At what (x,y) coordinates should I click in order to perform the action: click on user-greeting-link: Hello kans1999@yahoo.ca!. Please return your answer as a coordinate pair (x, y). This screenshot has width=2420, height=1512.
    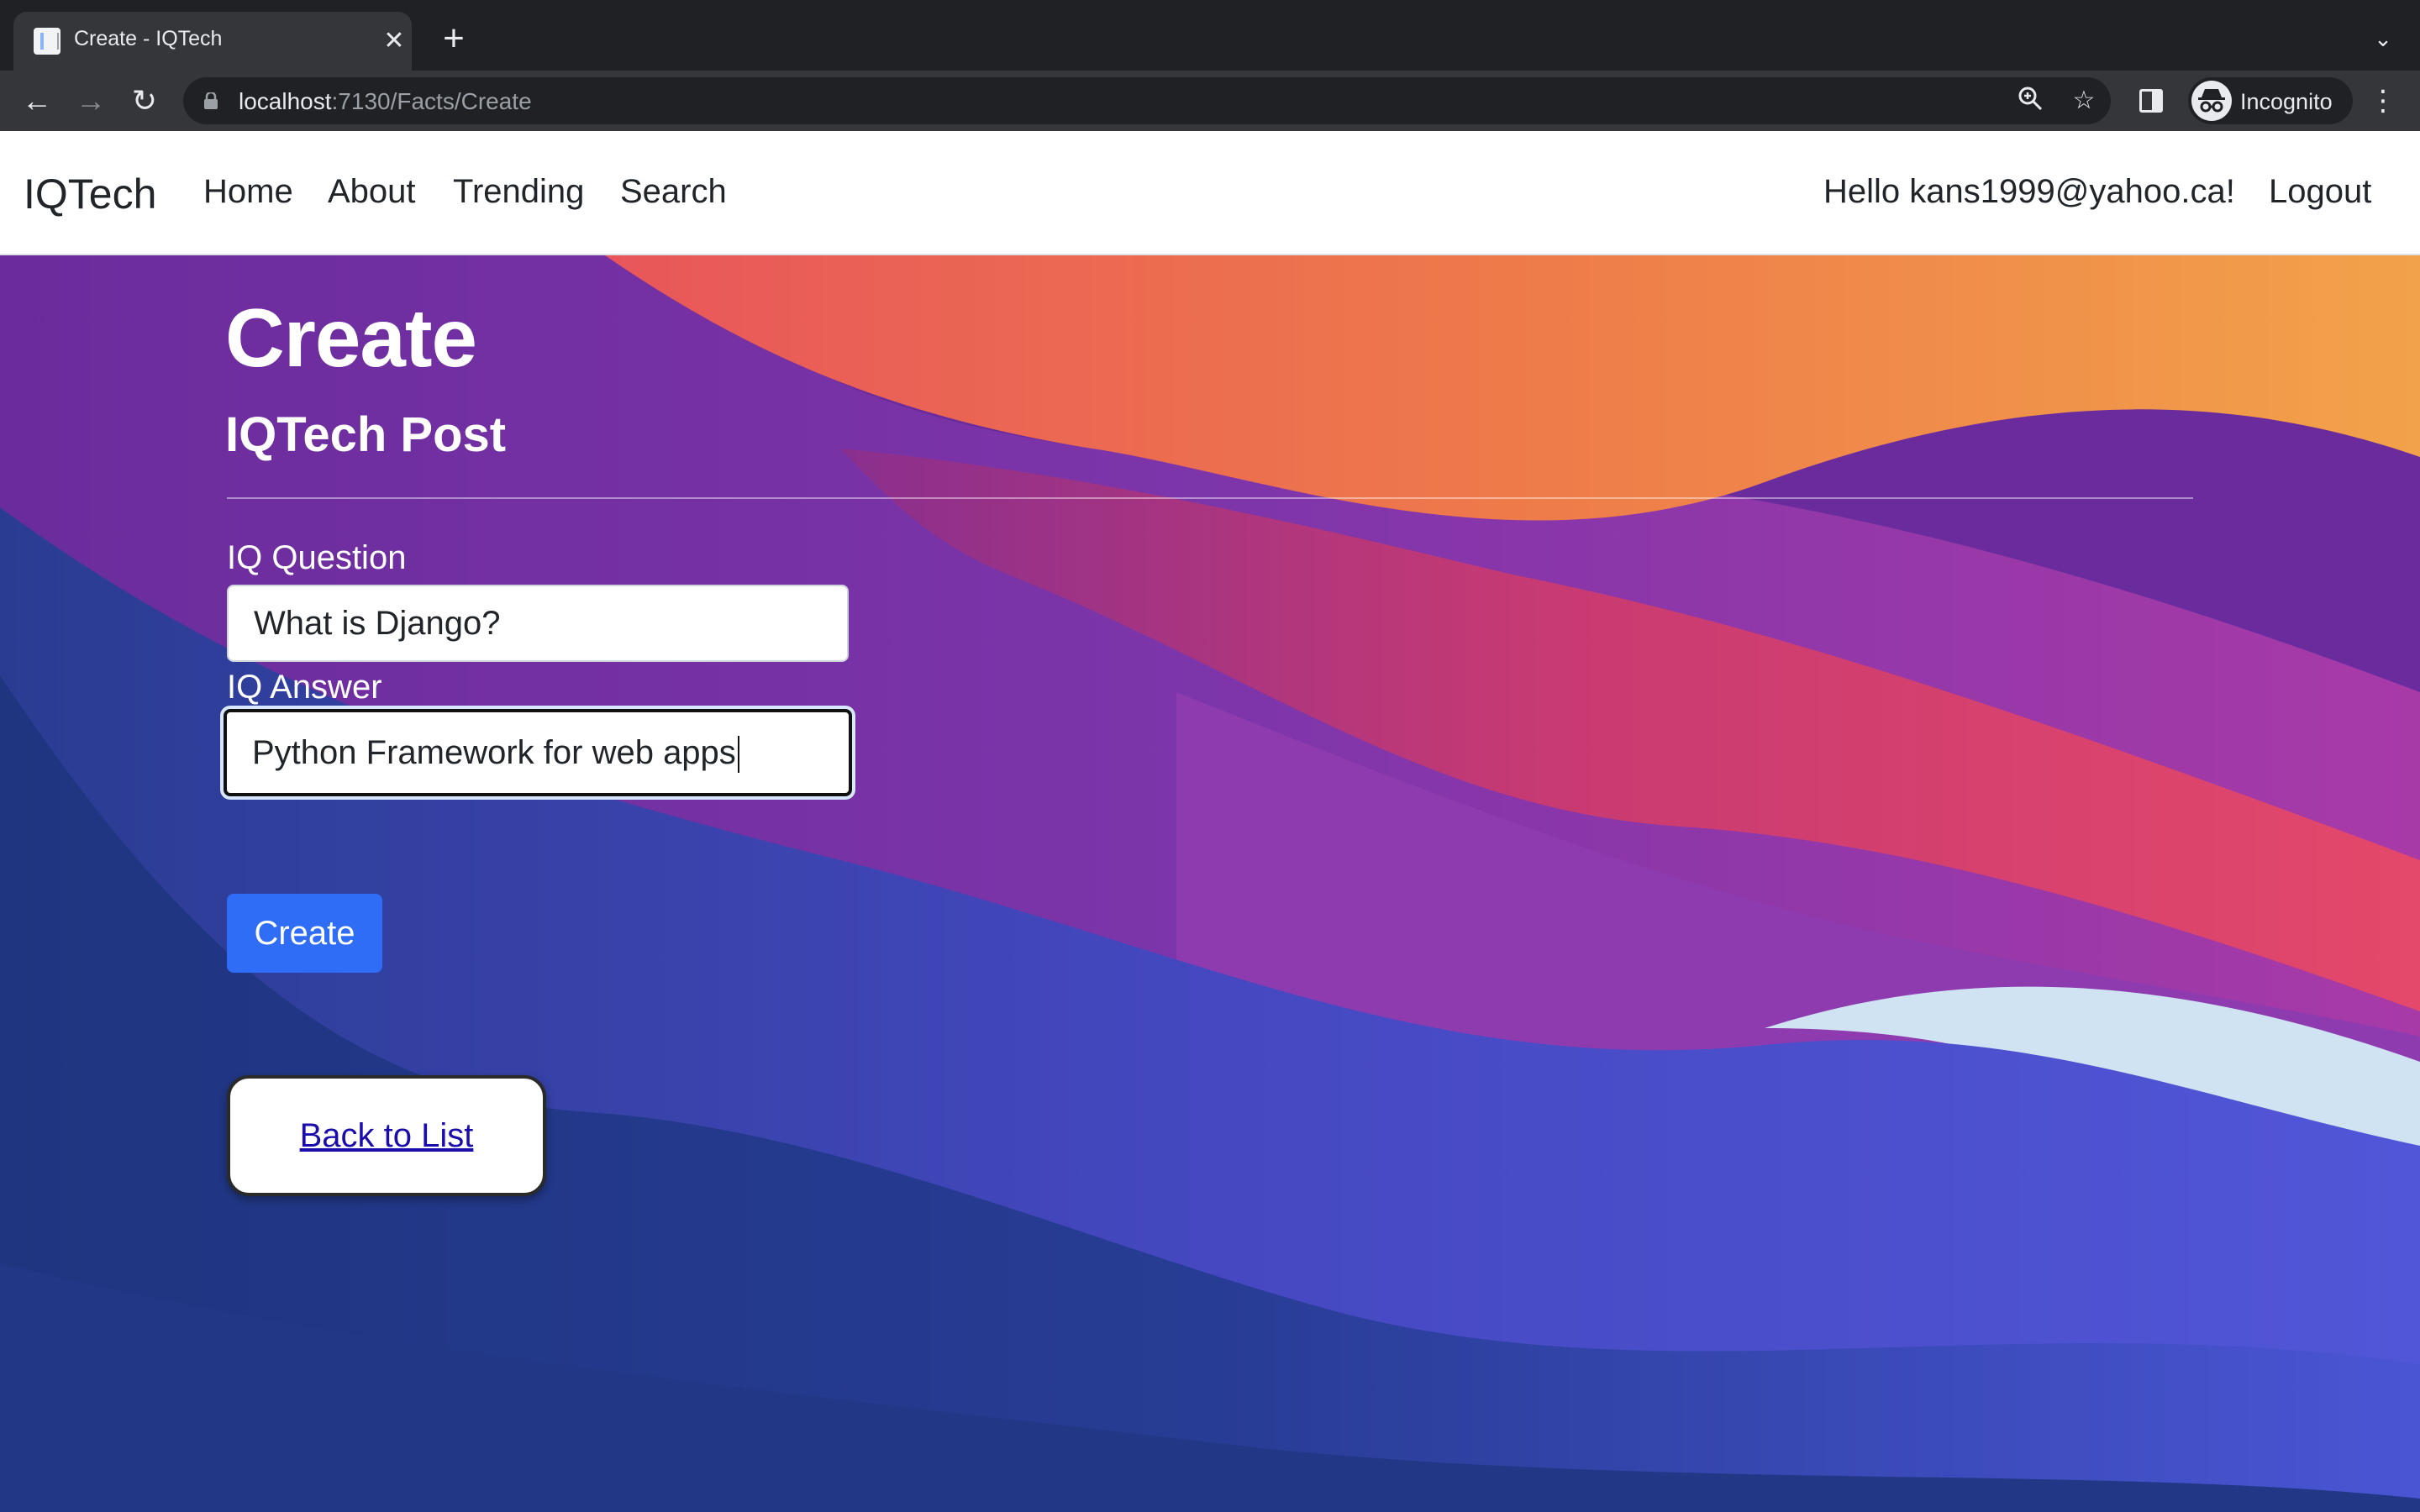
    Looking at the image, I should click on (2029, 192).